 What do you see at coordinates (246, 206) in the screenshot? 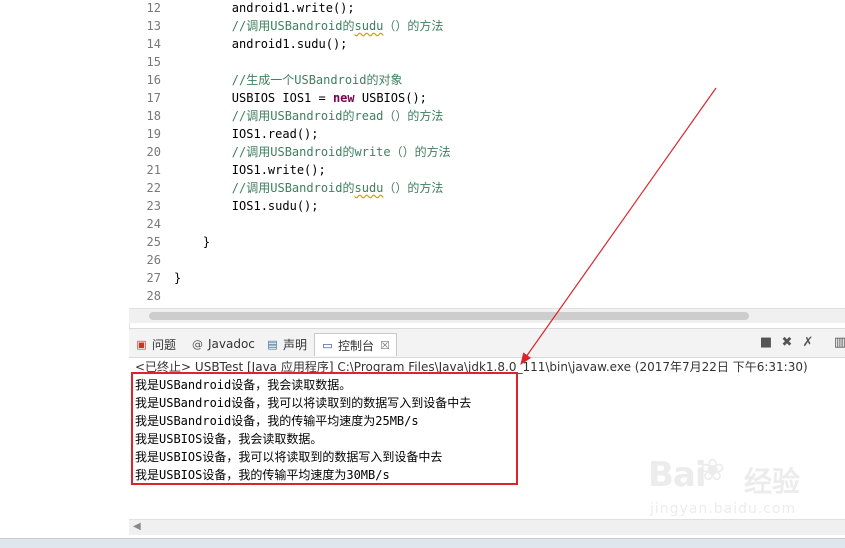
I see `code-line: IOS1.sudu();` at bounding box center [246, 206].